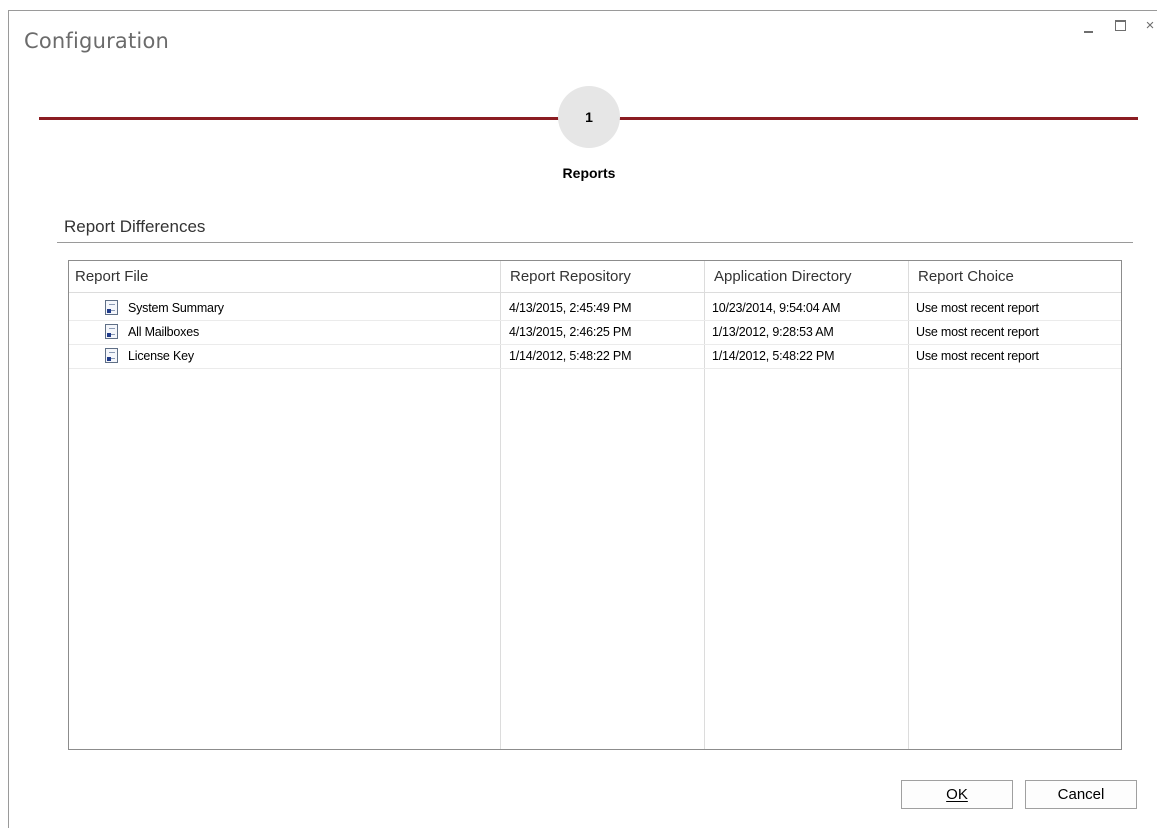 The width and height of the screenshot is (1157, 828). I want to click on ok-button-label: OK, so click(957, 794).